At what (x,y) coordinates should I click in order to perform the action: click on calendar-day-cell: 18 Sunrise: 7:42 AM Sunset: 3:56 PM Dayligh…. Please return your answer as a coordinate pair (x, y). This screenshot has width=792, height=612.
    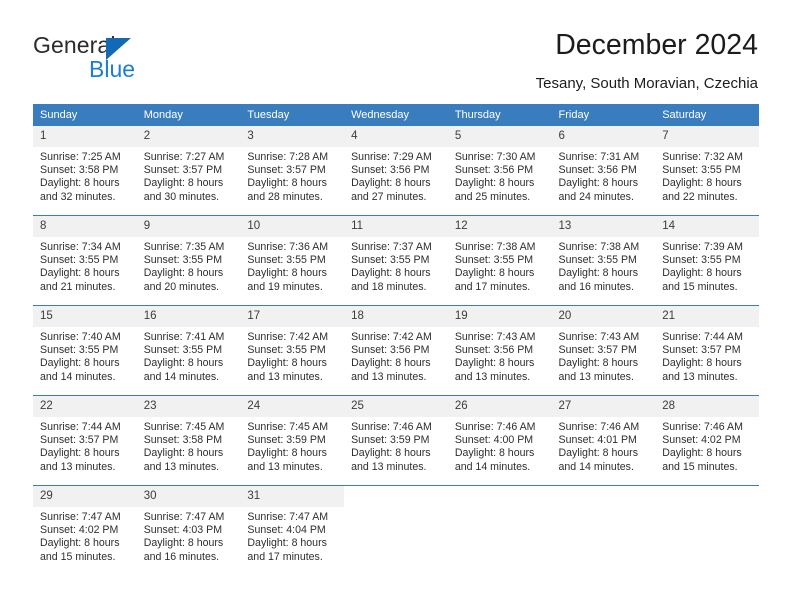
    Looking at the image, I should click on (396, 350).